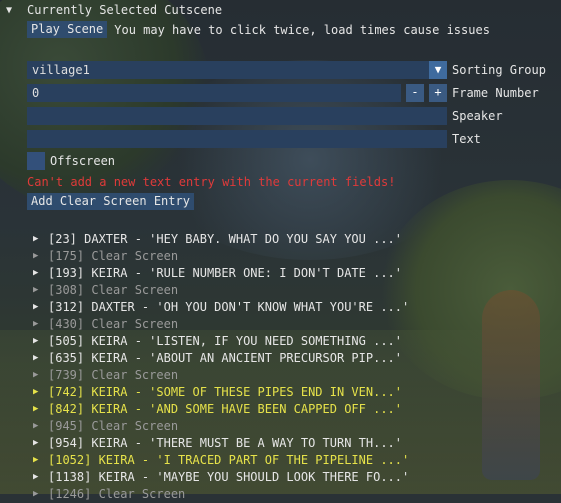 The width and height of the screenshot is (561, 503). What do you see at coordinates (438, 93) in the screenshot?
I see `frame-increment-button: +` at bounding box center [438, 93].